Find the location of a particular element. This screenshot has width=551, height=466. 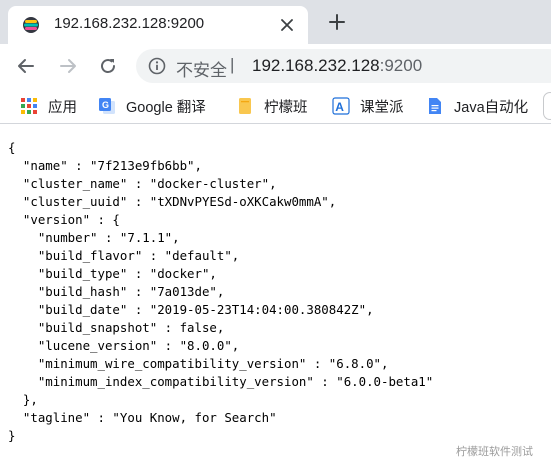

bookmark-google-translate: G Google 翻译 is located at coordinates (152, 106).